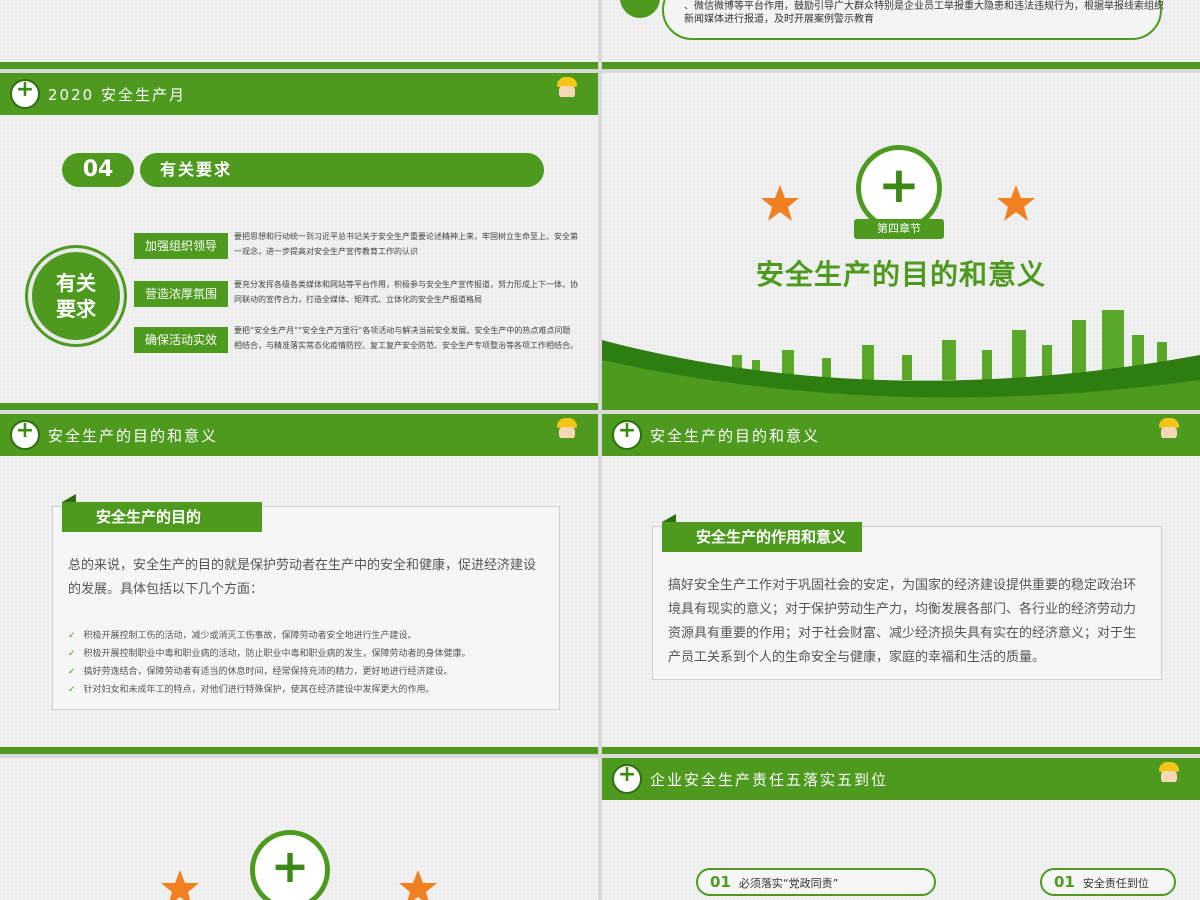 The height and width of the screenshot is (900, 1200). What do you see at coordinates (76, 283) in the screenshot?
I see `circle-text-line1: 有关` at bounding box center [76, 283].